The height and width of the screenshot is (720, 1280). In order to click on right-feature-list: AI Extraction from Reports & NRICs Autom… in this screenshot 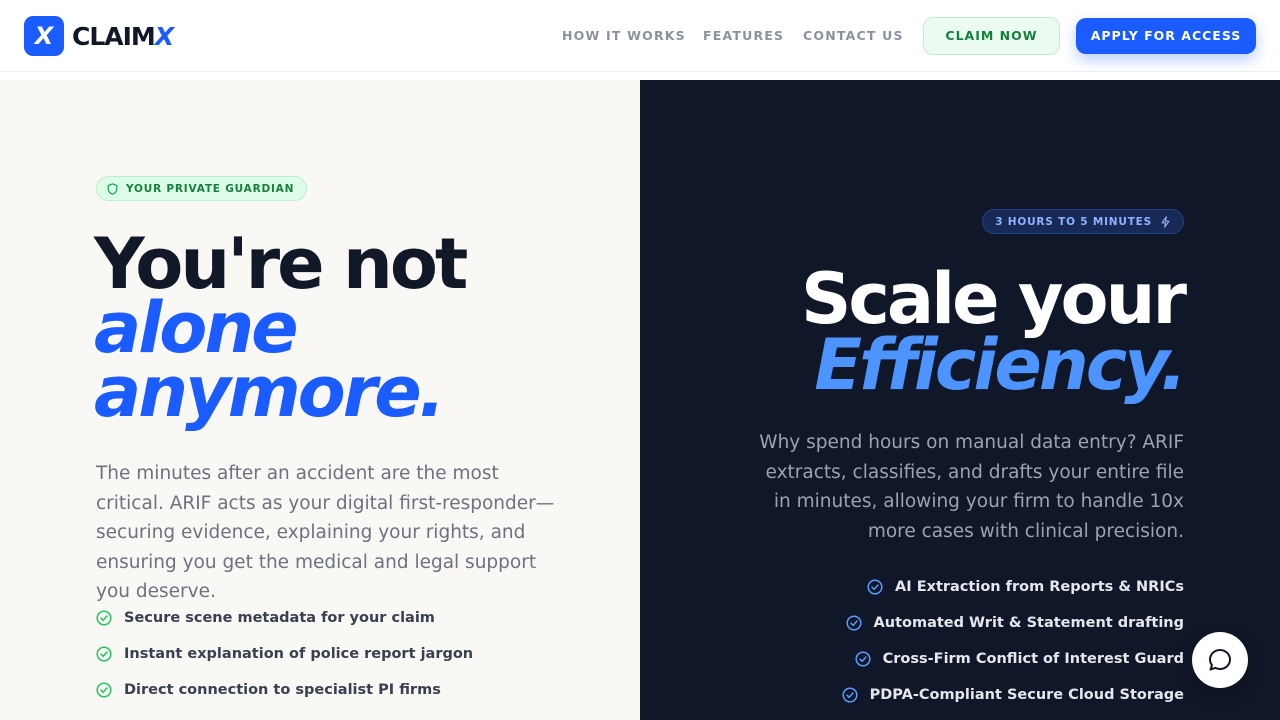, I will do `click(1013, 641)`.